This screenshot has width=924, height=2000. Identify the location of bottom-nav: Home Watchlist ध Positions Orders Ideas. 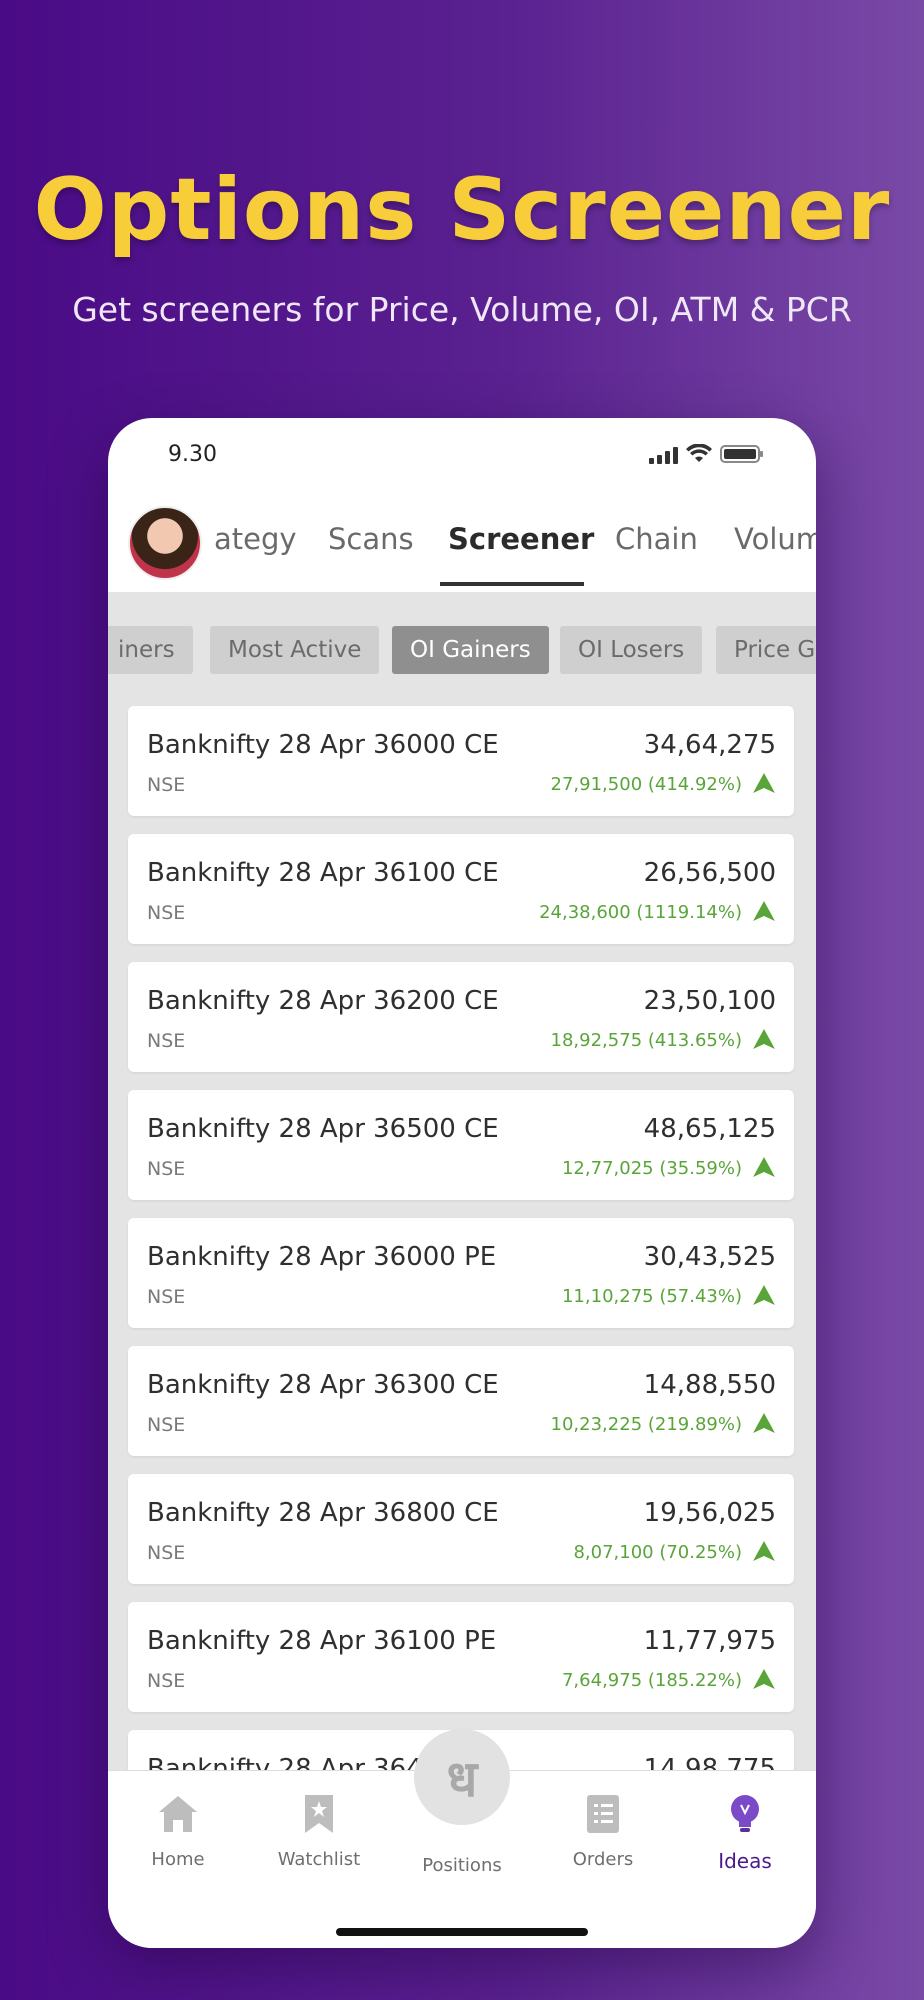
(462, 1838).